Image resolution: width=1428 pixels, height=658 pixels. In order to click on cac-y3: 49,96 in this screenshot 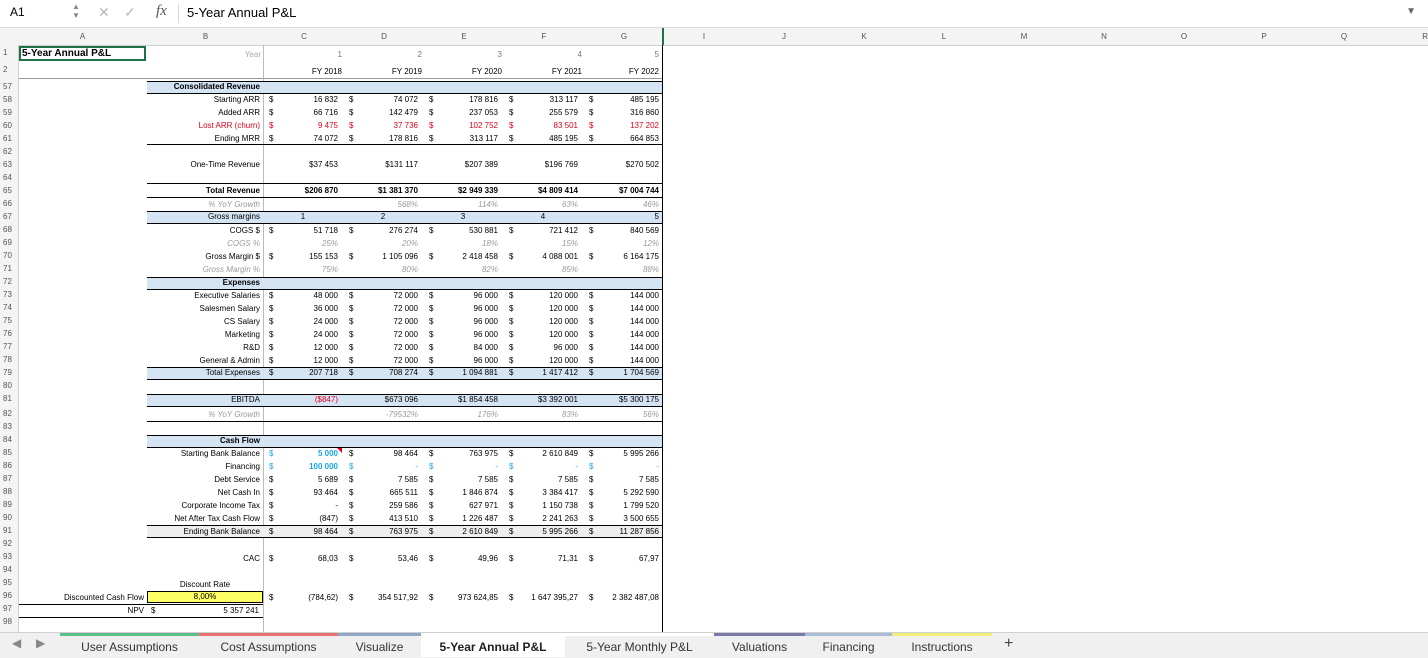, I will do `click(461, 559)`.